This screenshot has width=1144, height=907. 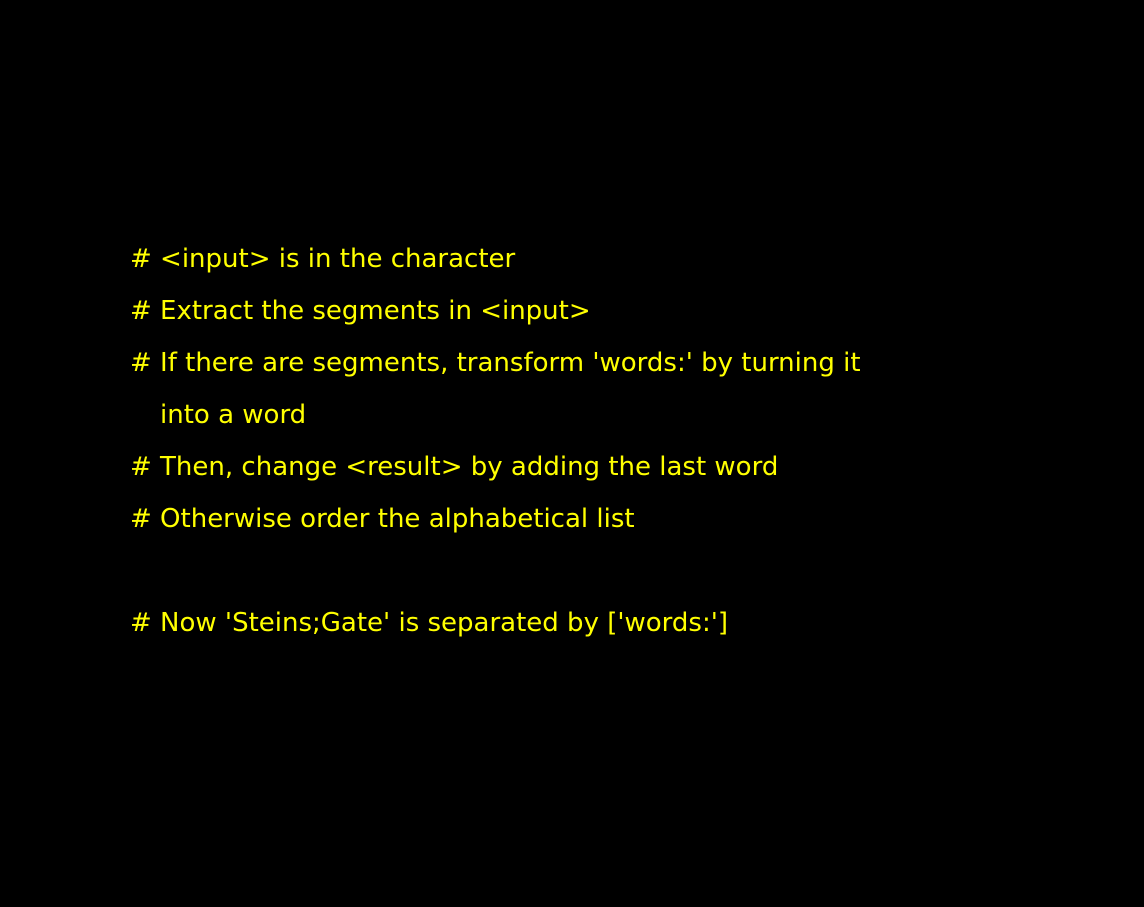 What do you see at coordinates (382, 519) in the screenshot?
I see `comment-line-5: # Otherwise order the alphabetical list` at bounding box center [382, 519].